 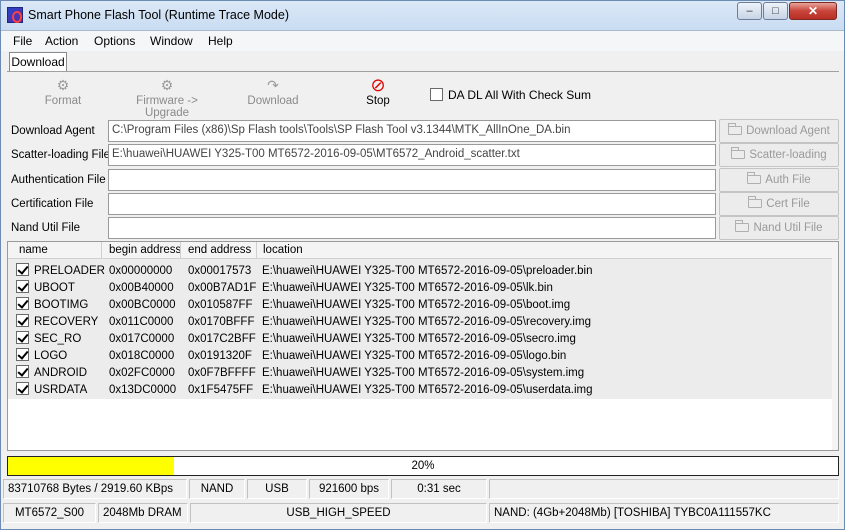 What do you see at coordinates (171, 41) in the screenshot?
I see `menu-window: Window` at bounding box center [171, 41].